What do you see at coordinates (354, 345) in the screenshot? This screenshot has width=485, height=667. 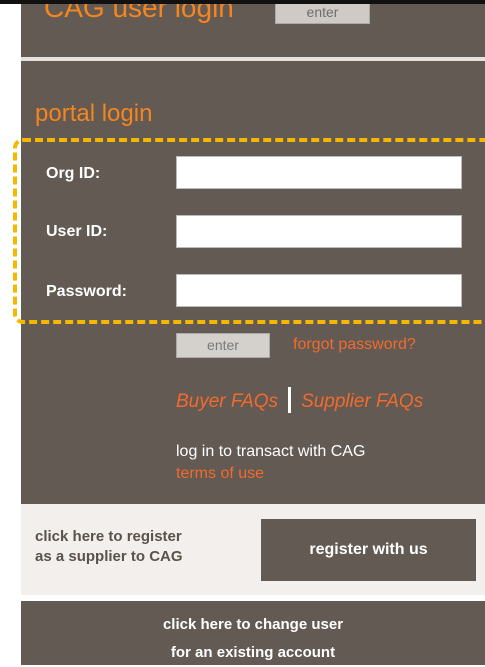 I see `forgot-password-link: forgot password?` at bounding box center [354, 345].